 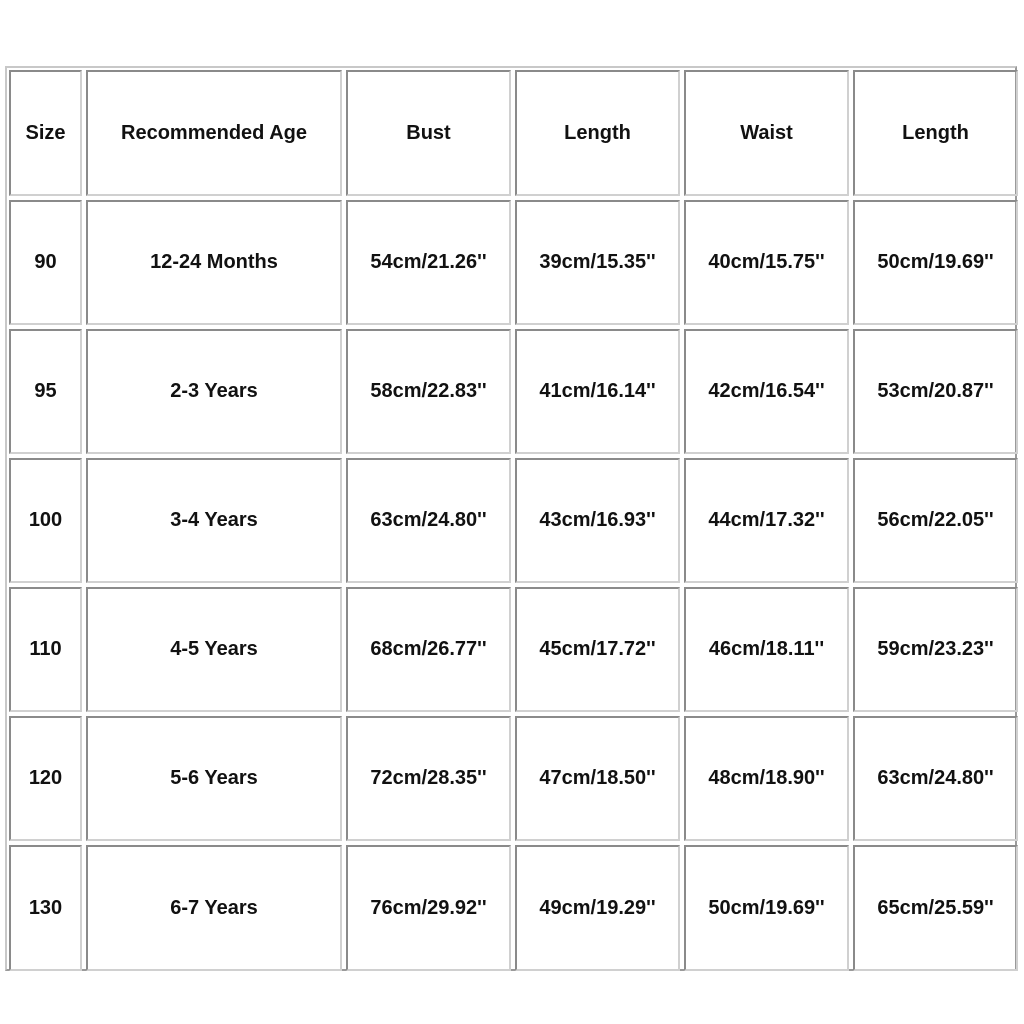 I want to click on cell-bust: 76cm/29.92'', so click(x=428, y=908).